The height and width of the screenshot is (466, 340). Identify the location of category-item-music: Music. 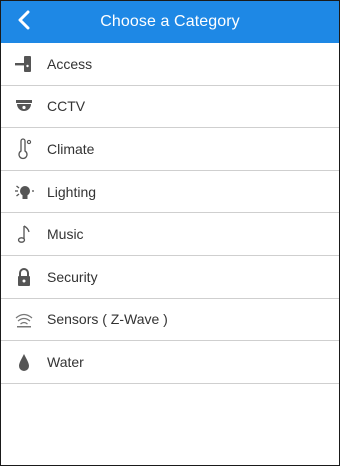
(170, 234).